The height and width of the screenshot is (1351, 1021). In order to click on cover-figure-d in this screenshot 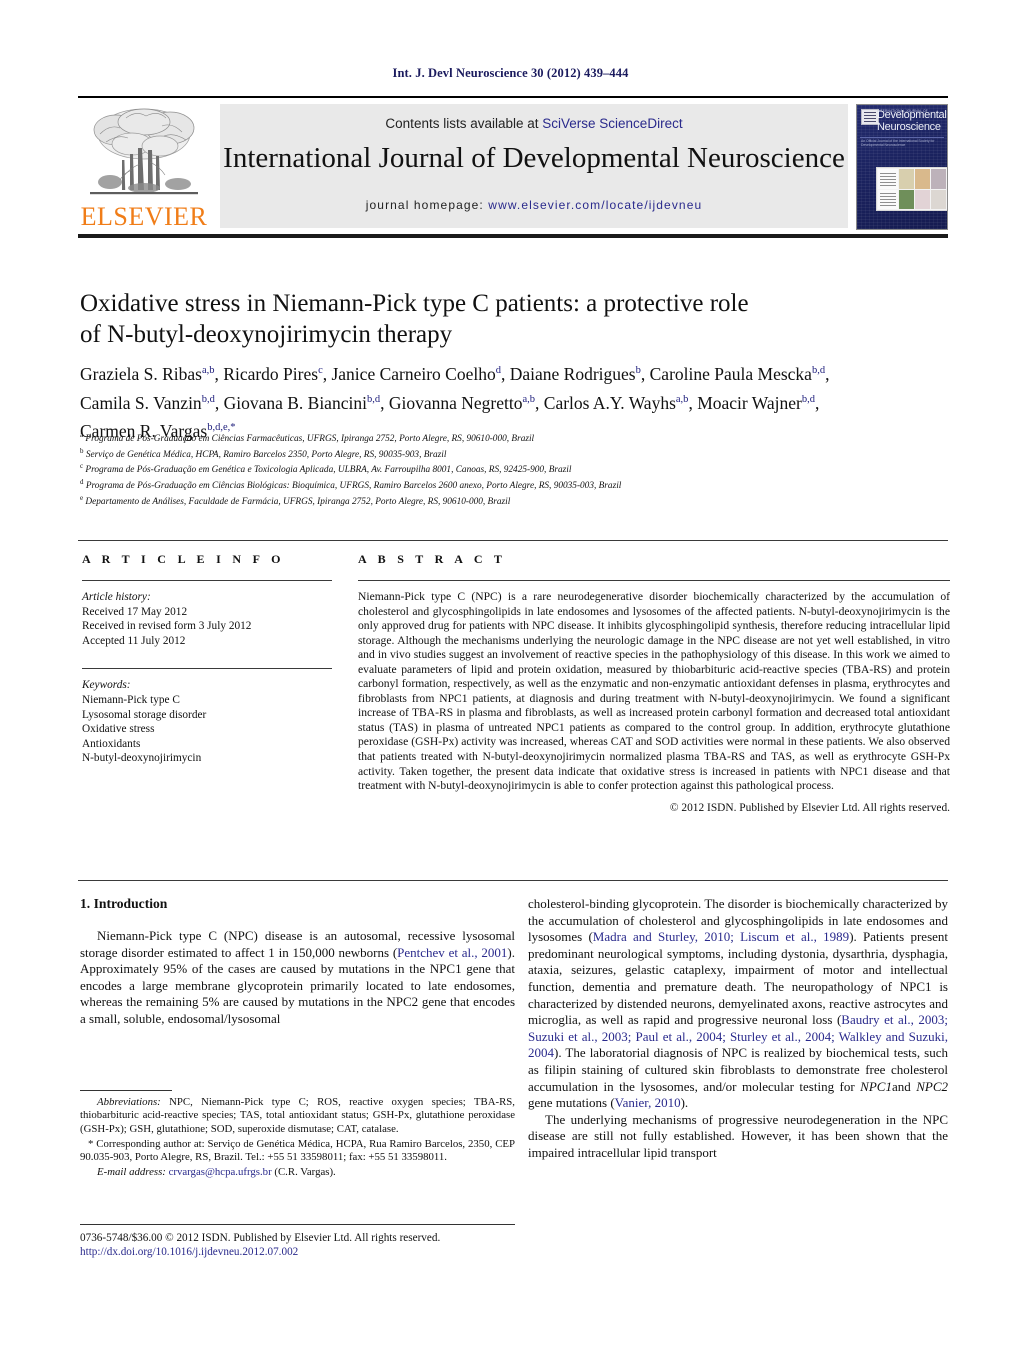, I will do `click(906, 199)`.